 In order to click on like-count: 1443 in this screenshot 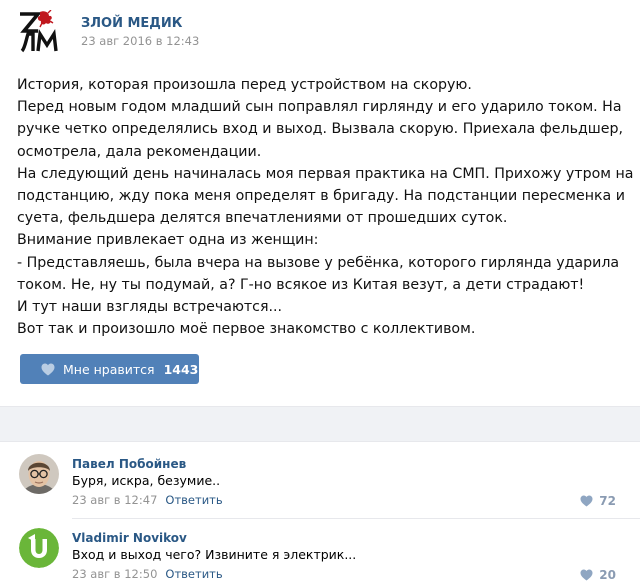, I will do `click(181, 369)`.